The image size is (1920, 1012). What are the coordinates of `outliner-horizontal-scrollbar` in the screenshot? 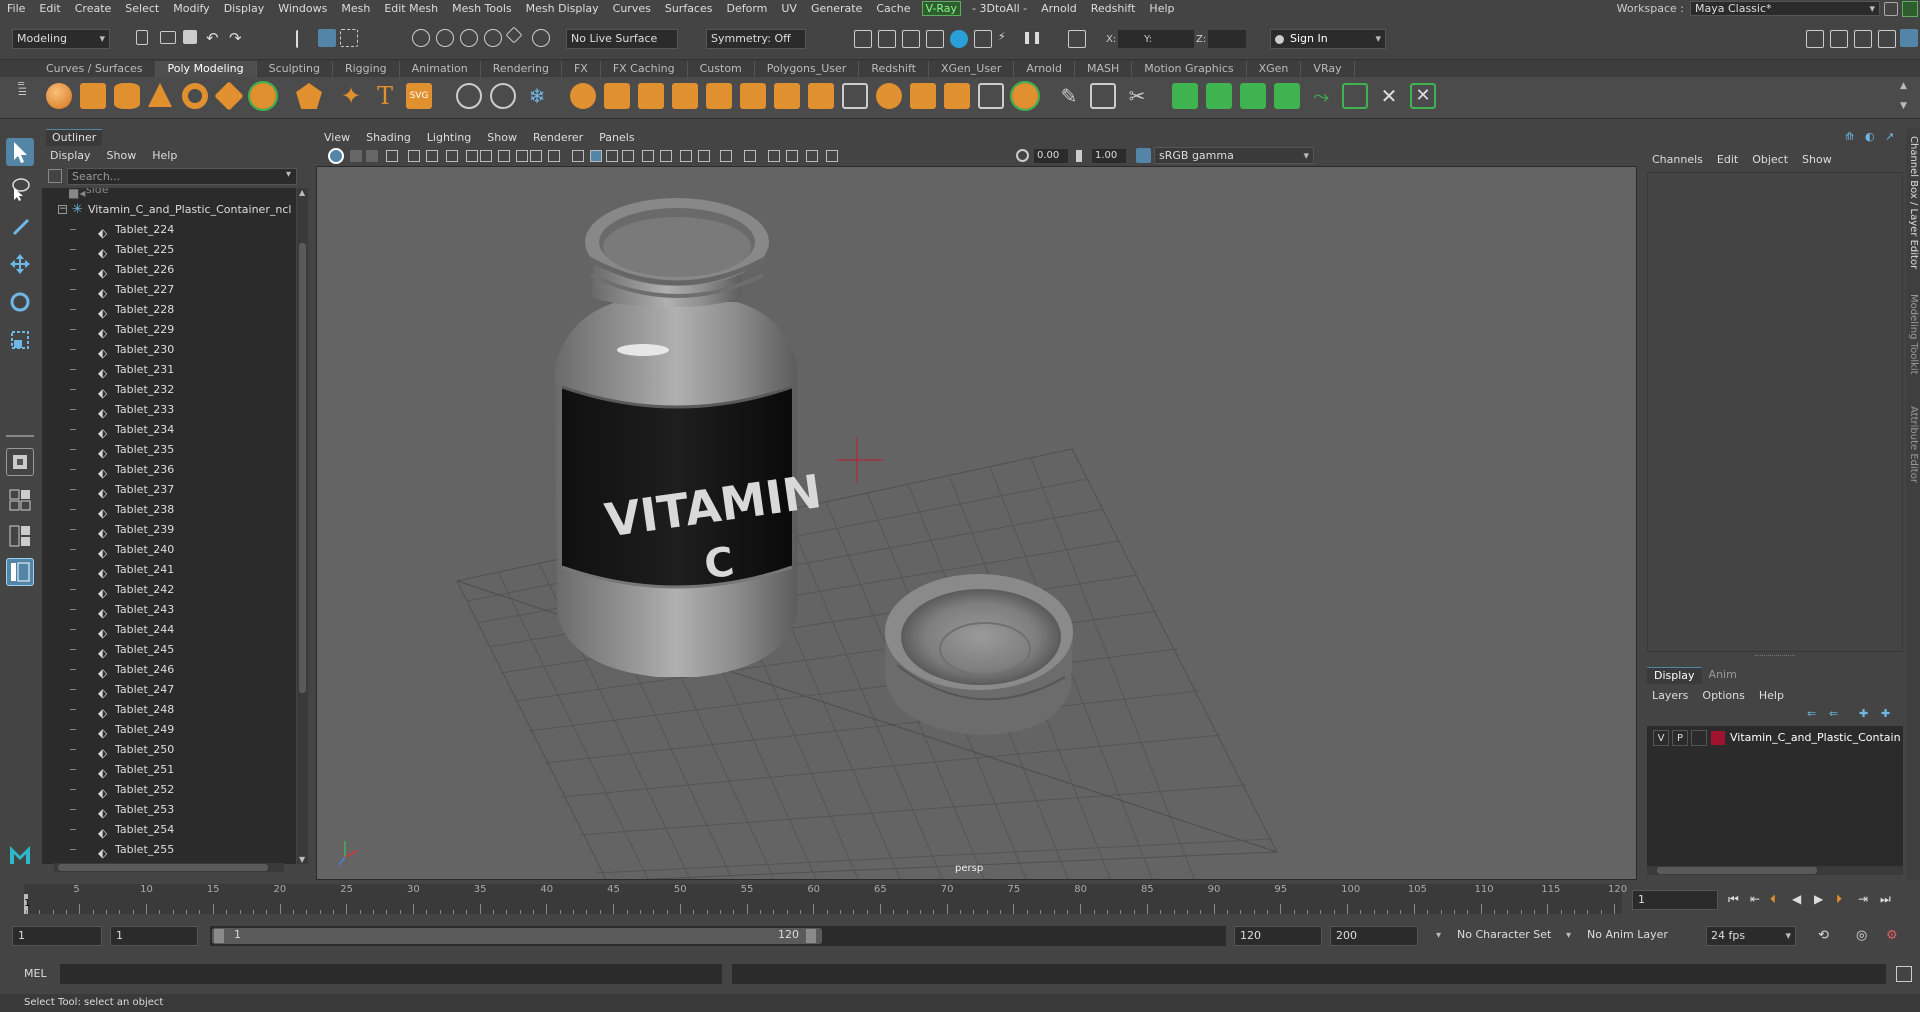 It's located at (169, 867).